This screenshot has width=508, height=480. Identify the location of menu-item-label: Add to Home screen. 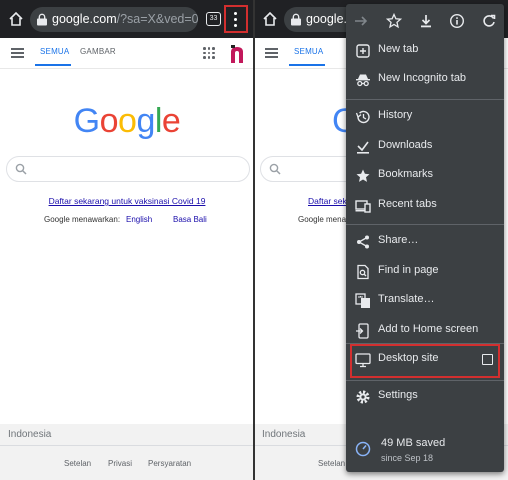
(428, 329).